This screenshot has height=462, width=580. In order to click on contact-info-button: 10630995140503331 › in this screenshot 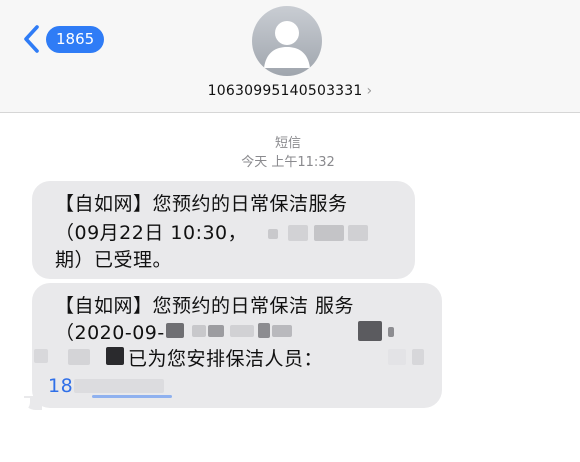, I will do `click(290, 91)`.